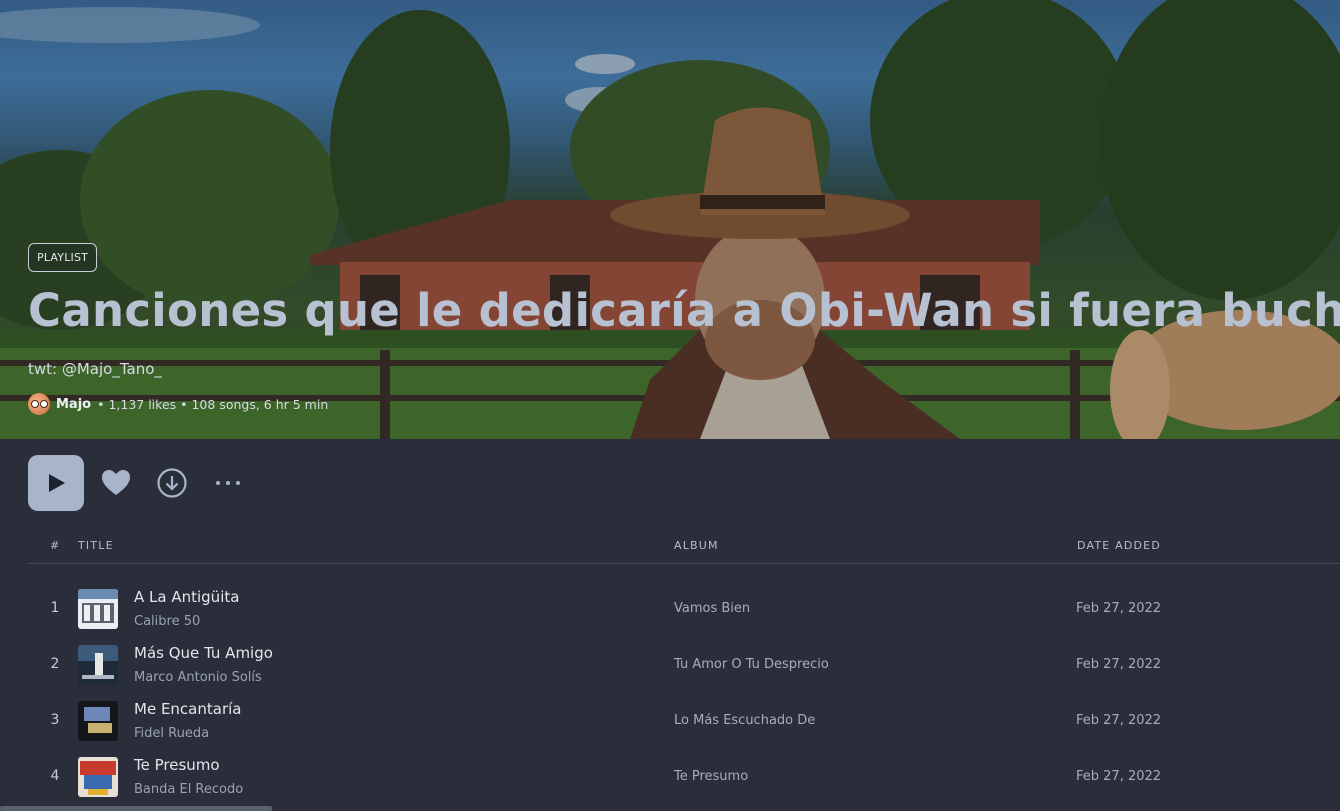  I want to click on track-artist: Banda El Recodo, so click(188, 789).